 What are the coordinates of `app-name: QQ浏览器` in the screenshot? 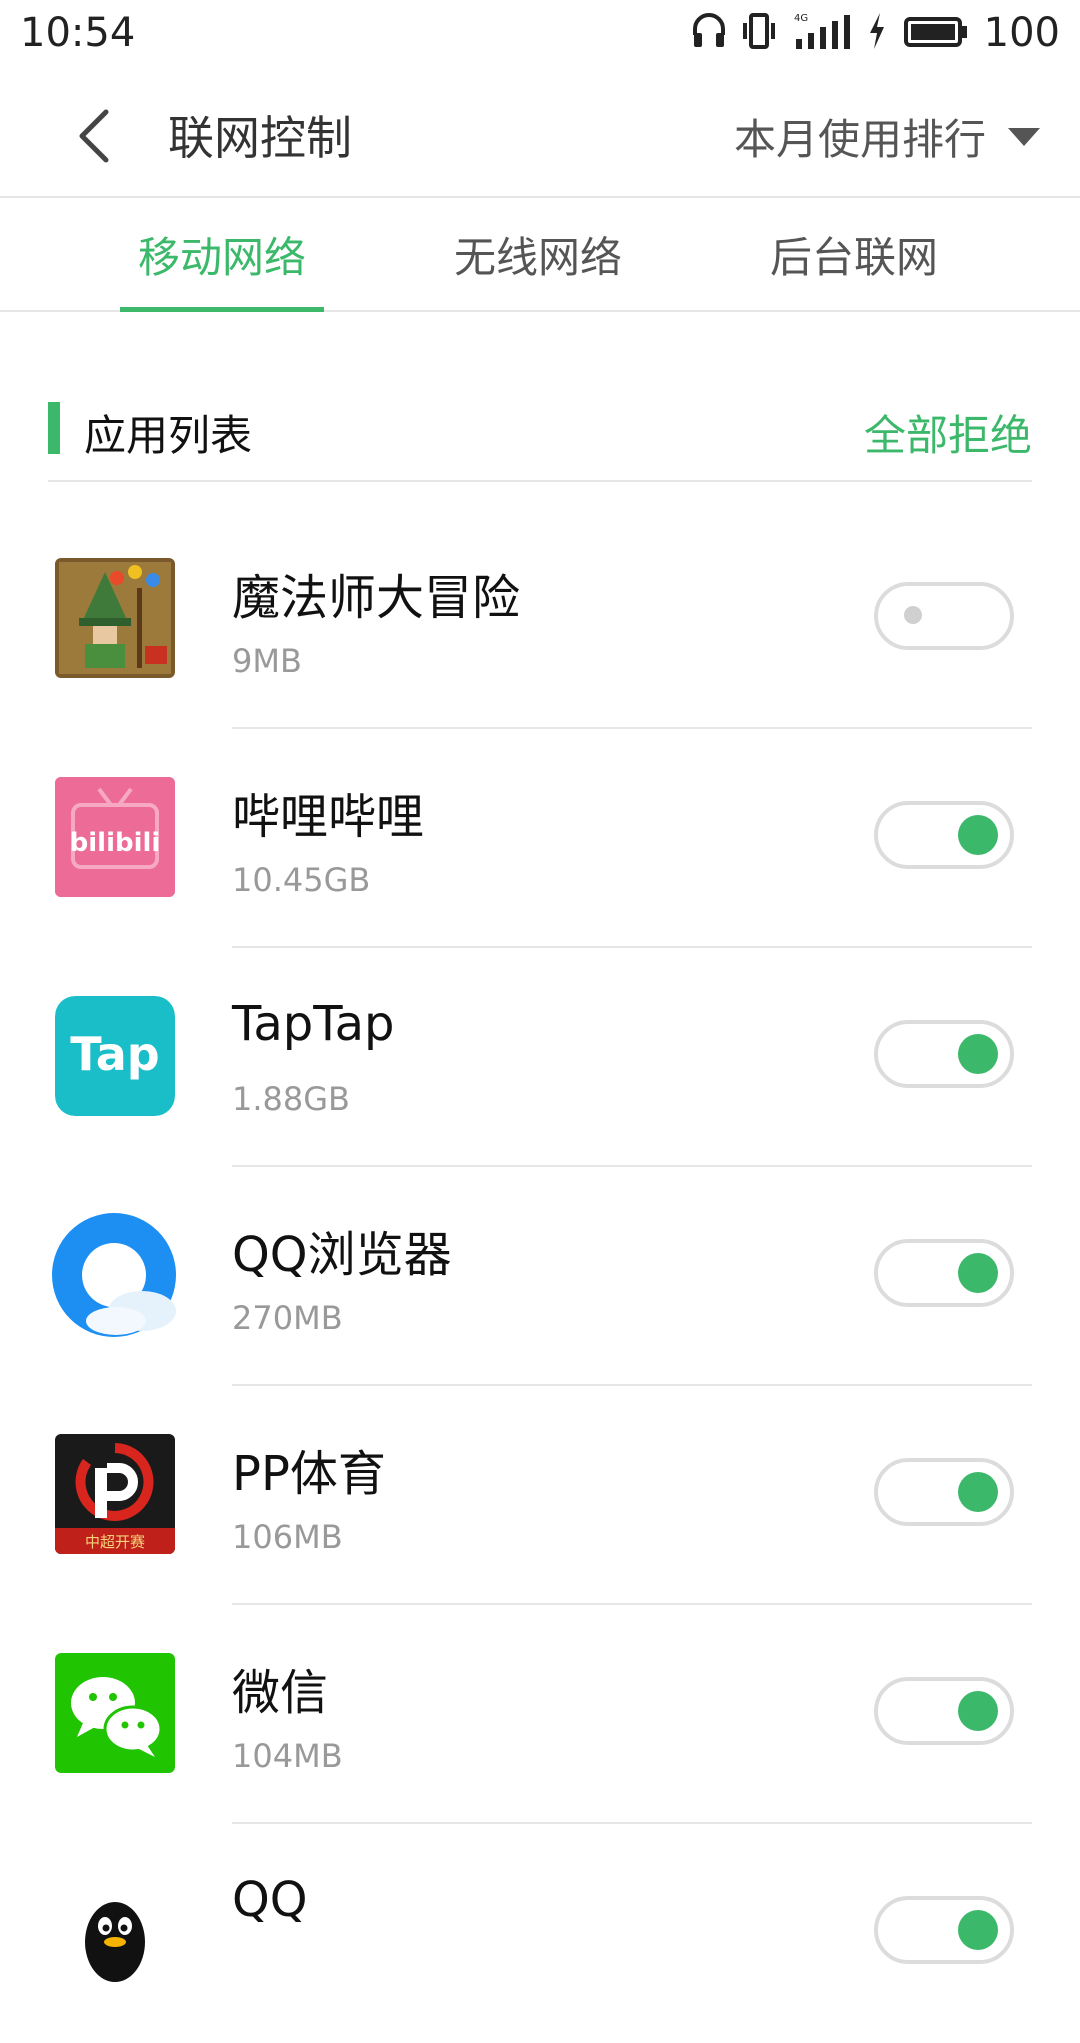 It's located at (342, 1255).